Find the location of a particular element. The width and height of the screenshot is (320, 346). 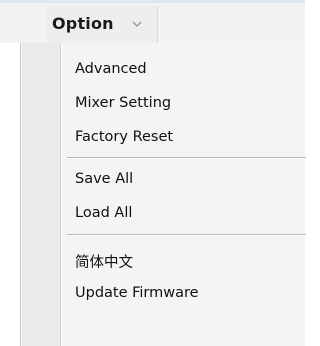

menu-item-advanced: Advanced is located at coordinates (184, 70).